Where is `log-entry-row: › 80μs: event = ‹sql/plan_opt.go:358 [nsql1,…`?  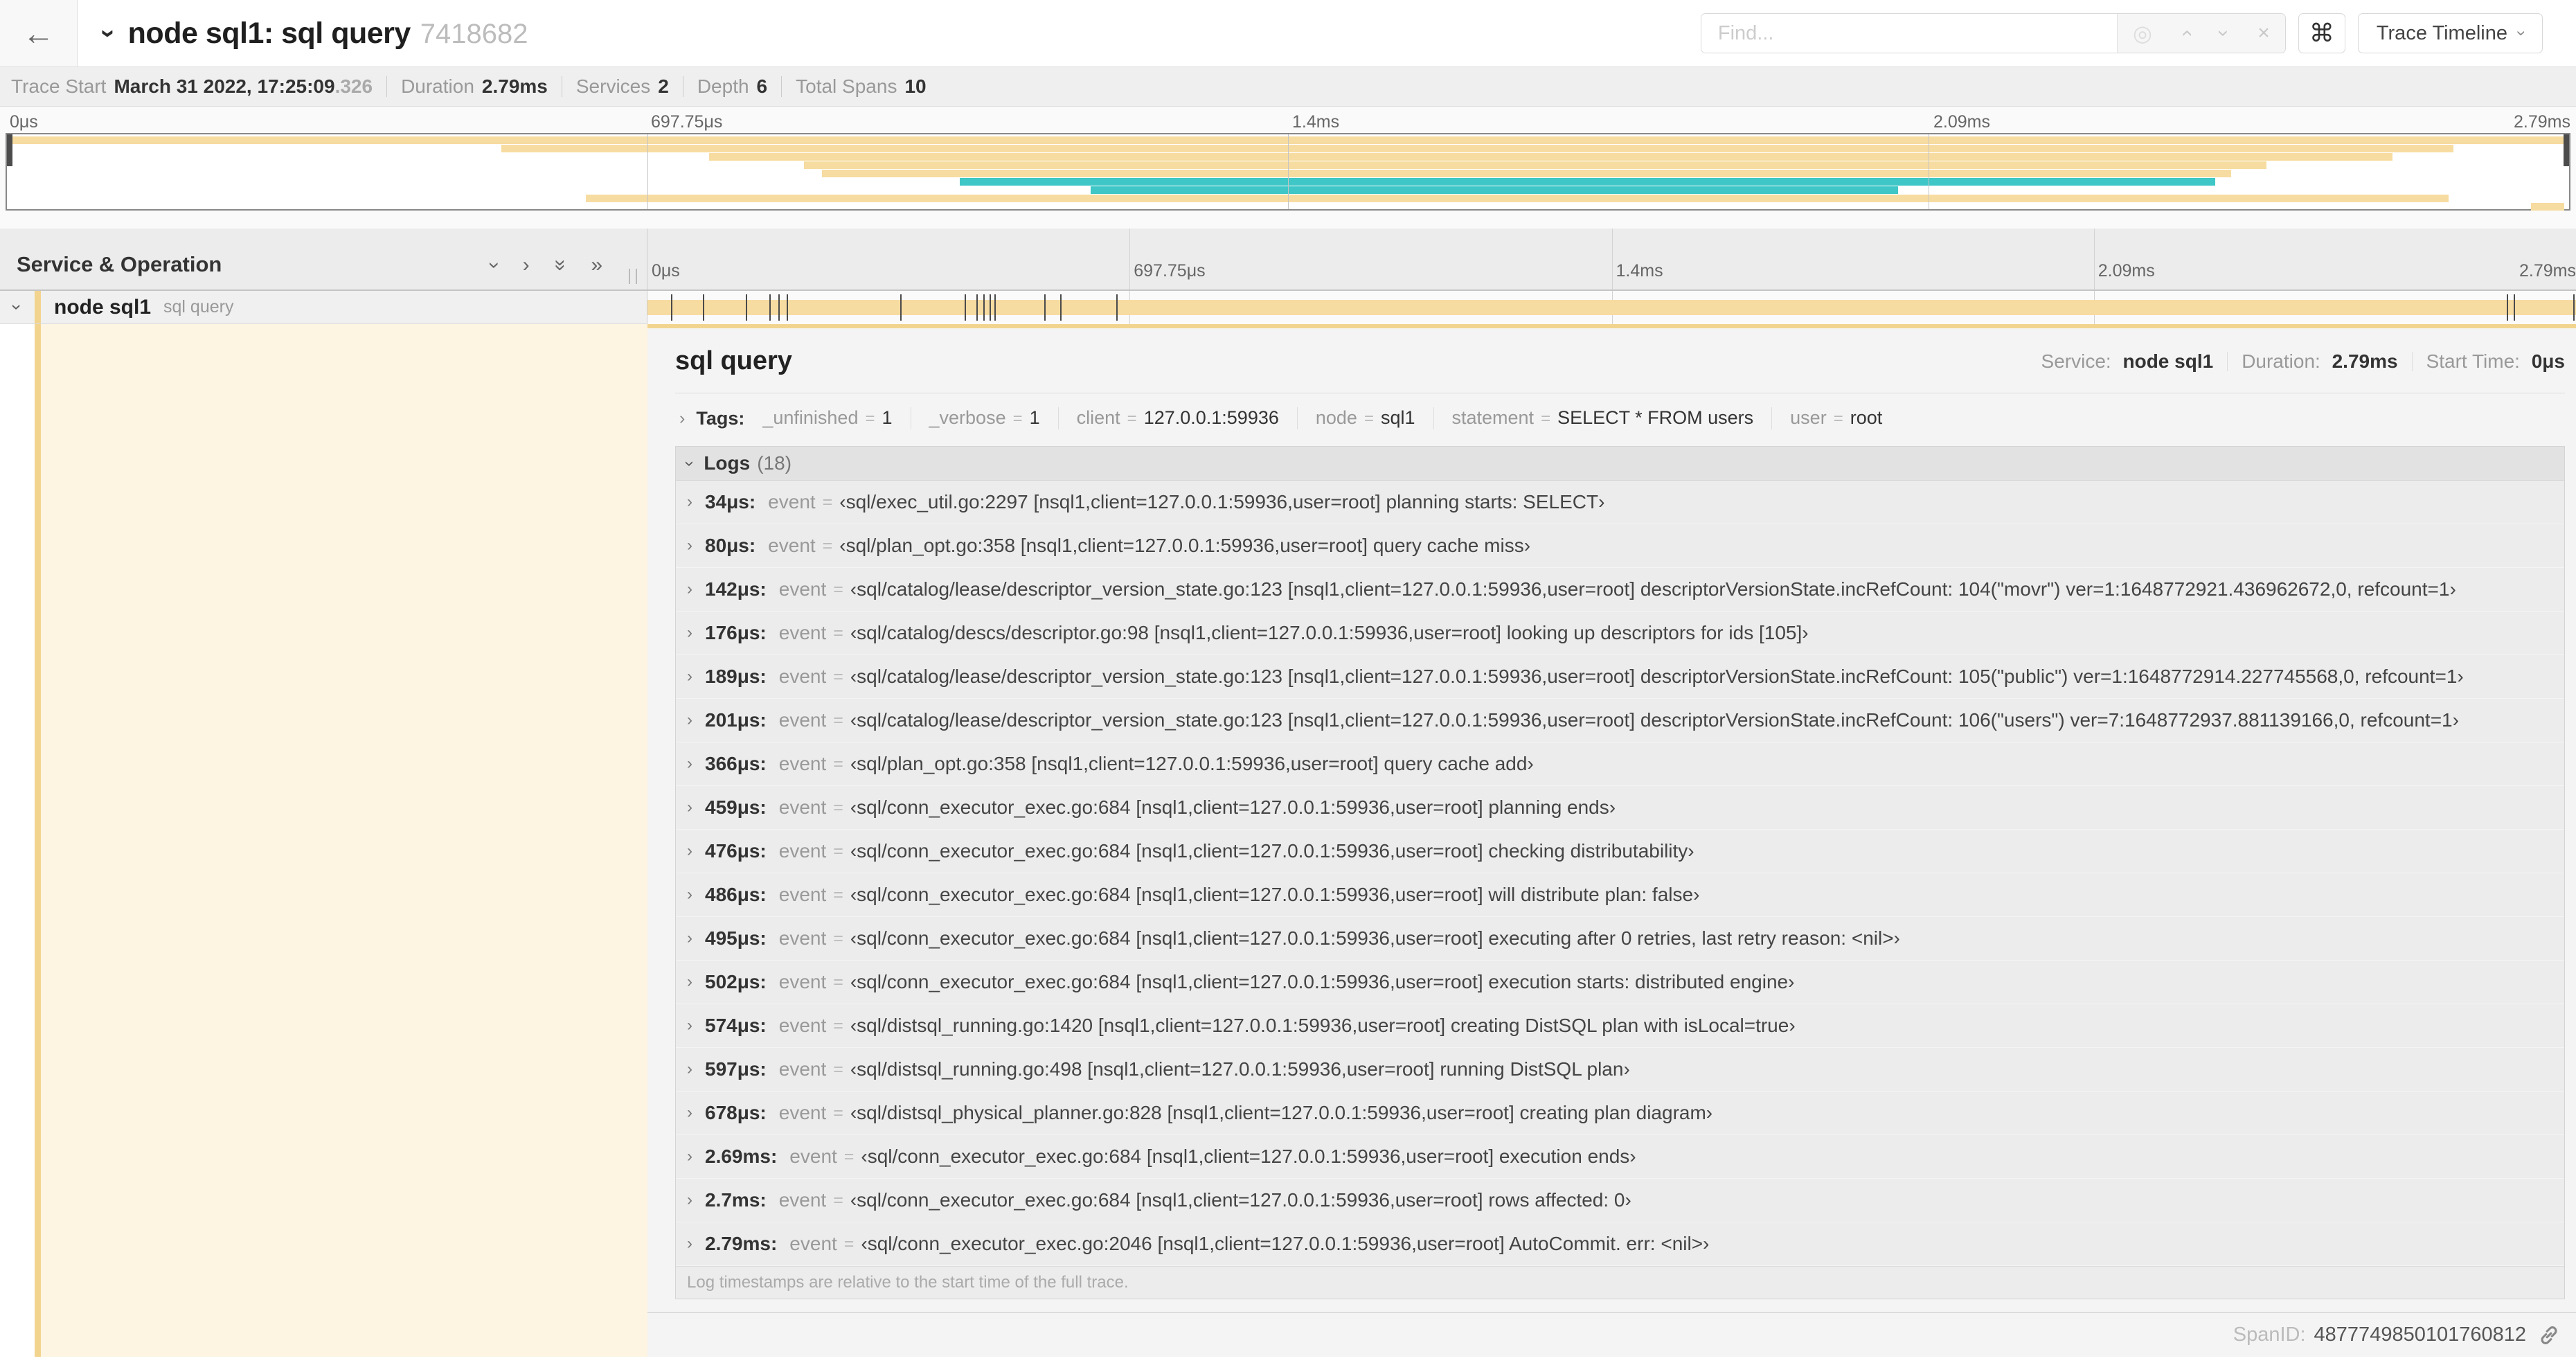 log-entry-row: › 80μs: event = ‹sql/plan_opt.go:358 [nsql1,… is located at coordinates (1620, 546).